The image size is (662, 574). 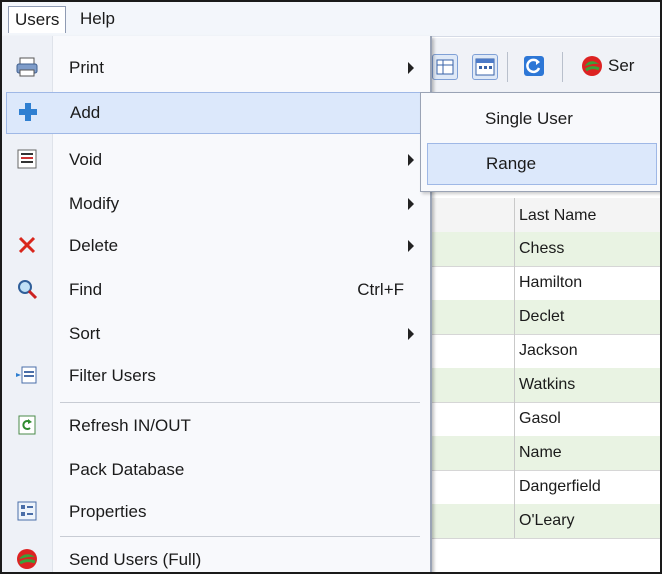 What do you see at coordinates (214, 290) in the screenshot?
I see `menu-item-find: Find Ctrl+F` at bounding box center [214, 290].